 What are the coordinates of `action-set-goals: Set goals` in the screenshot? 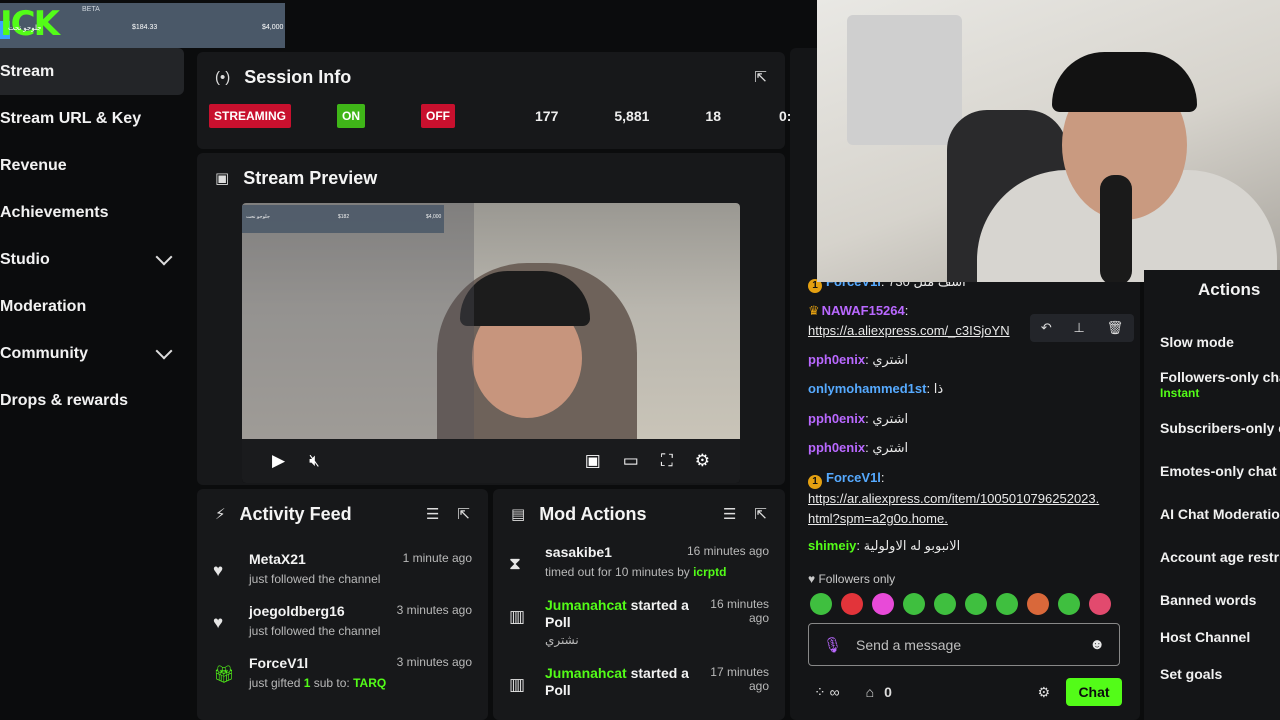 It's located at (1191, 674).